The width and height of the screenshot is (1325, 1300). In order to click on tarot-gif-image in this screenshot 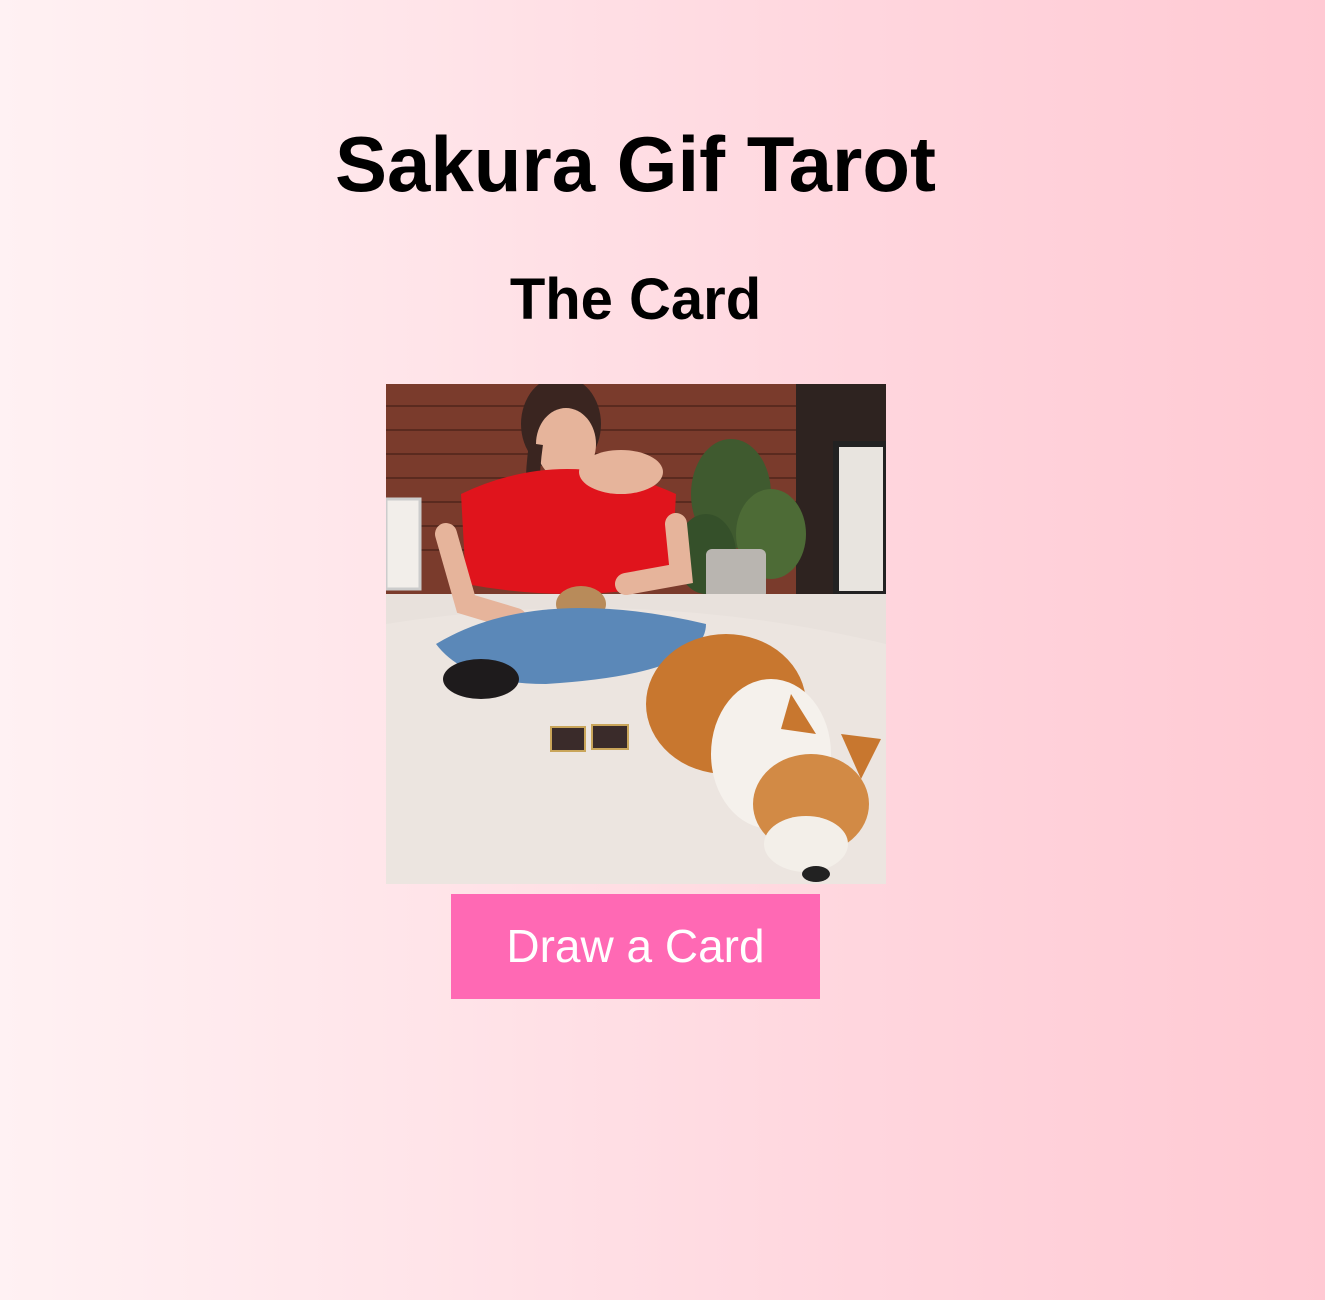, I will do `click(636, 634)`.